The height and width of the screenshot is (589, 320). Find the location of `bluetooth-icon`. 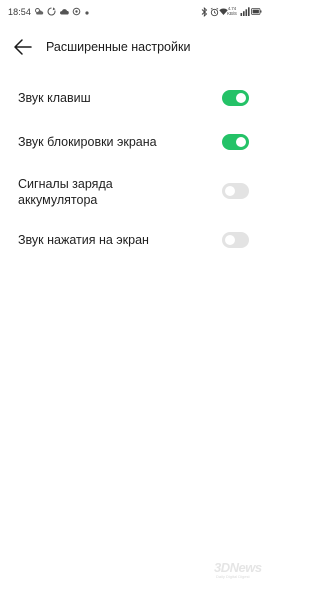

bluetooth-icon is located at coordinates (204, 12).